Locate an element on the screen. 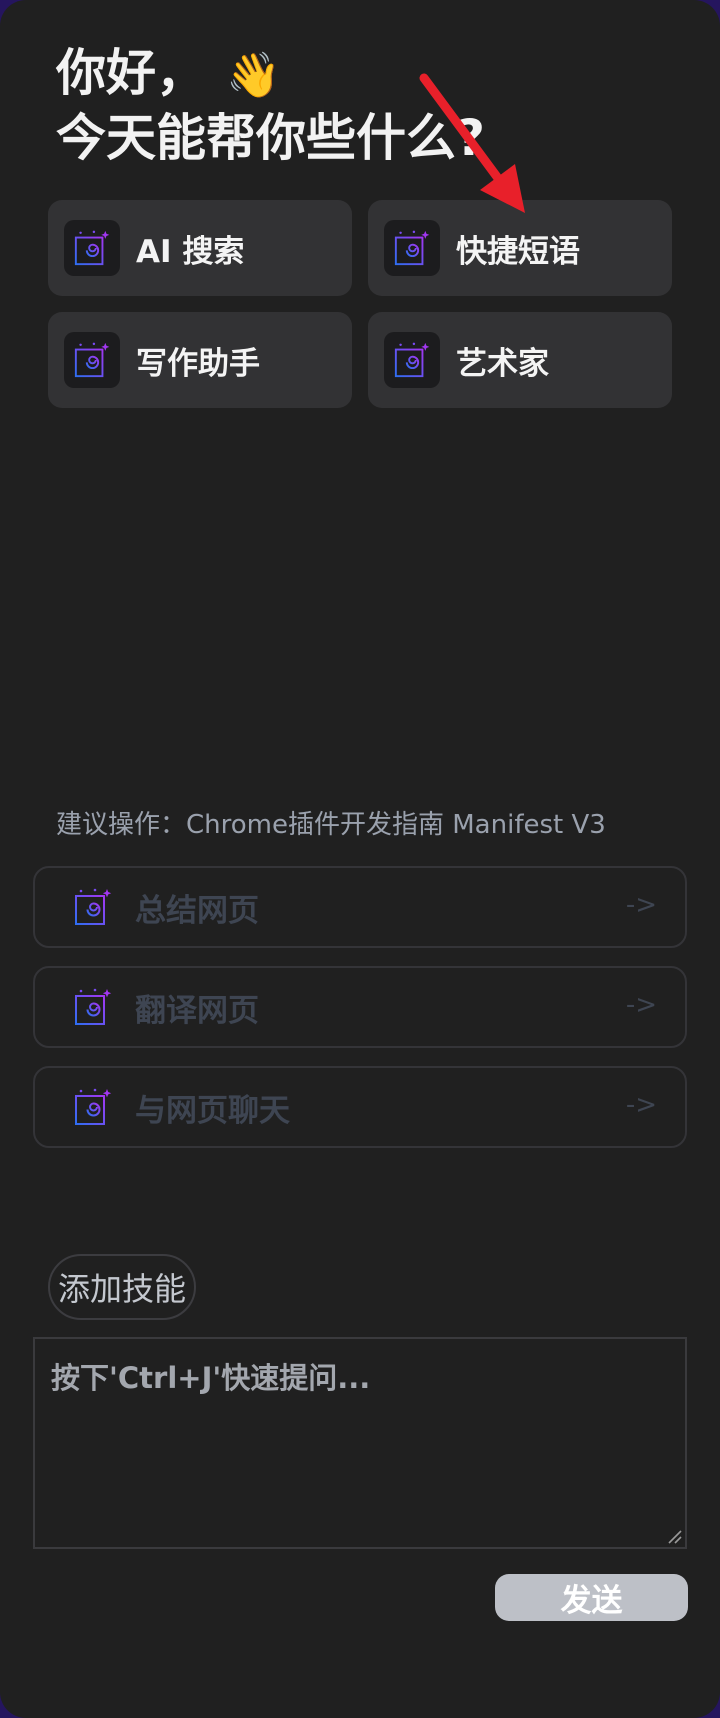 The image size is (720, 1718). greeting-line-2: 今天能帮你些什么? is located at coordinates (271, 138).